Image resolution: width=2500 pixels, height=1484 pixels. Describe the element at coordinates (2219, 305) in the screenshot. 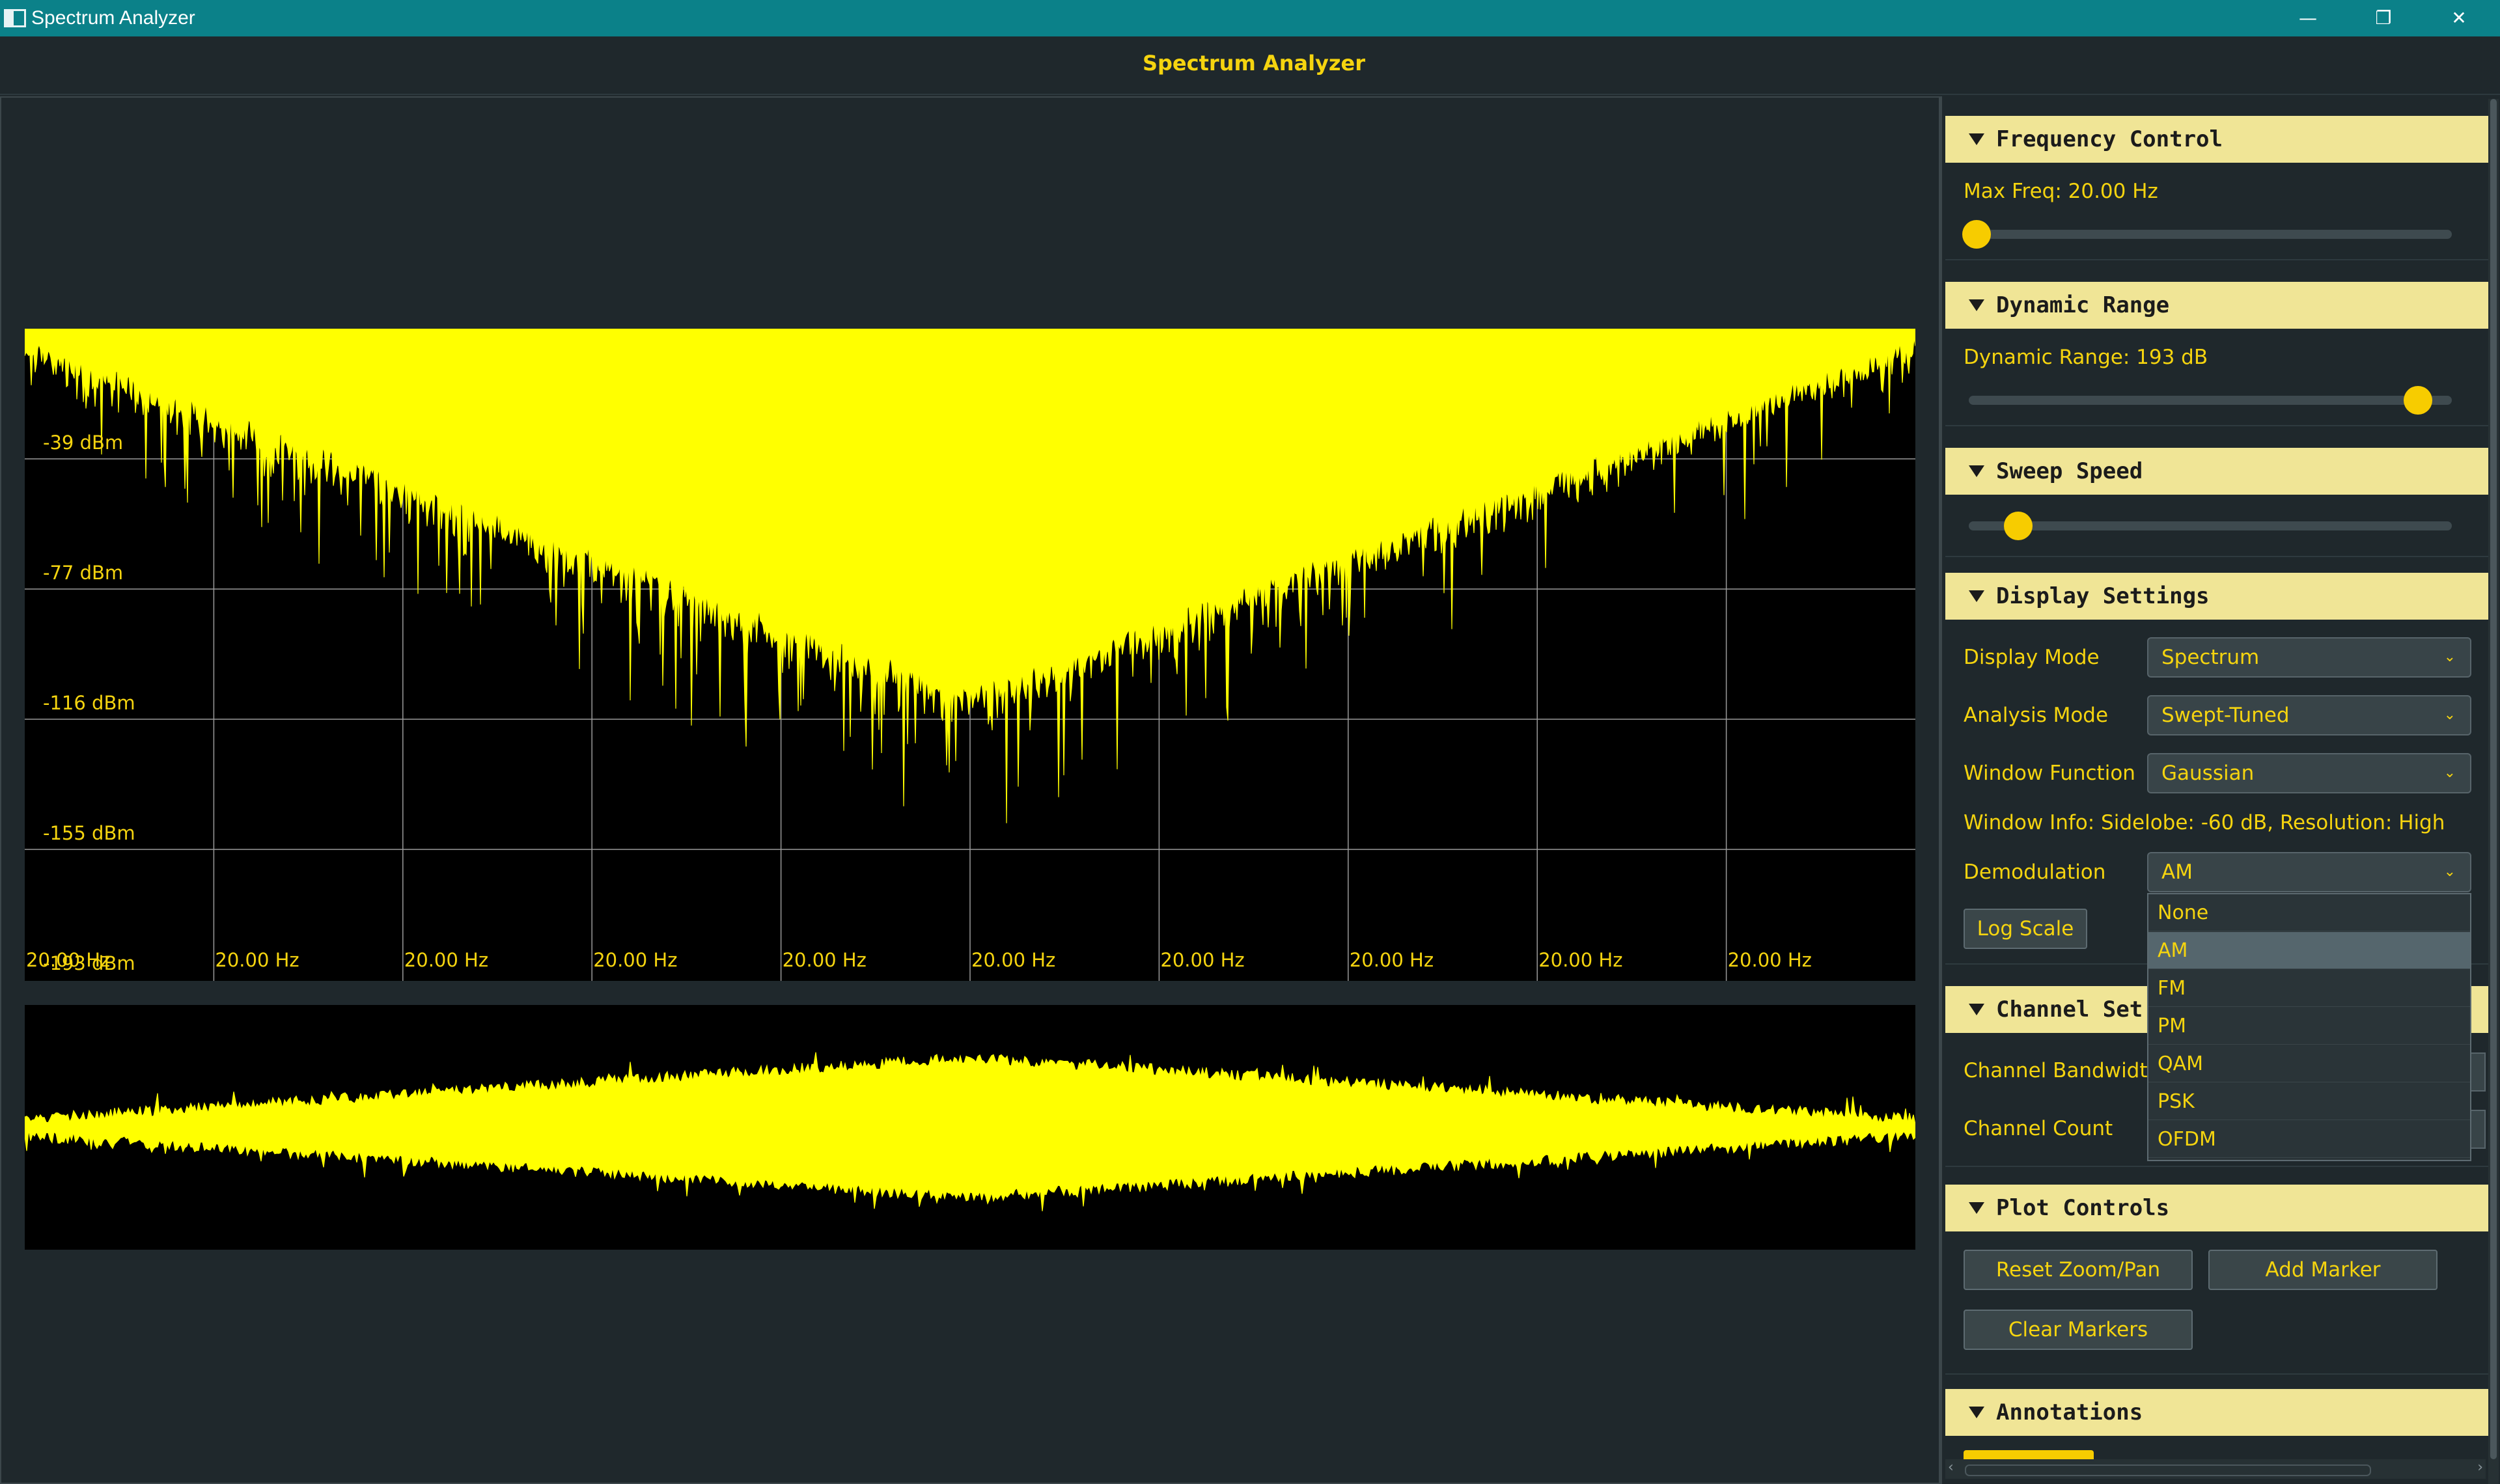

I see `section-dynamic-range: Dynamic Range` at that location.